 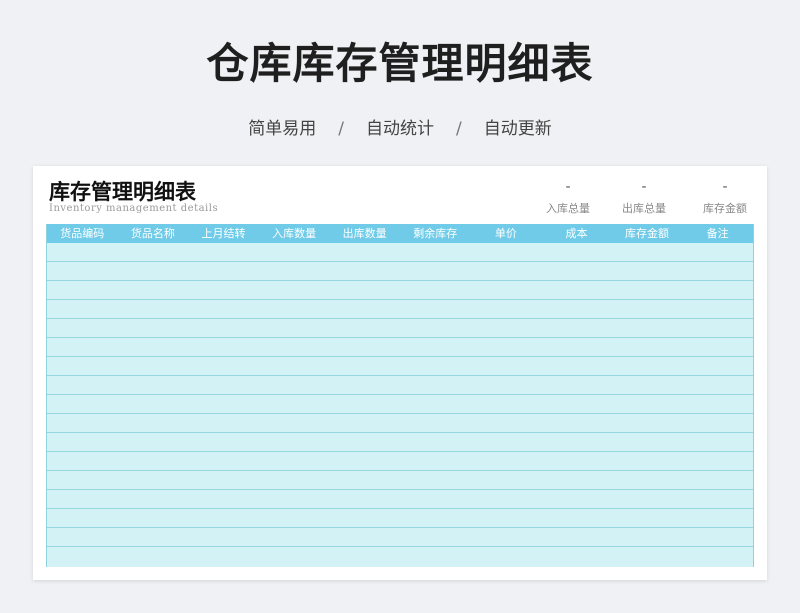 I want to click on column-header-remaining-stock: 剩余库存, so click(x=435, y=233).